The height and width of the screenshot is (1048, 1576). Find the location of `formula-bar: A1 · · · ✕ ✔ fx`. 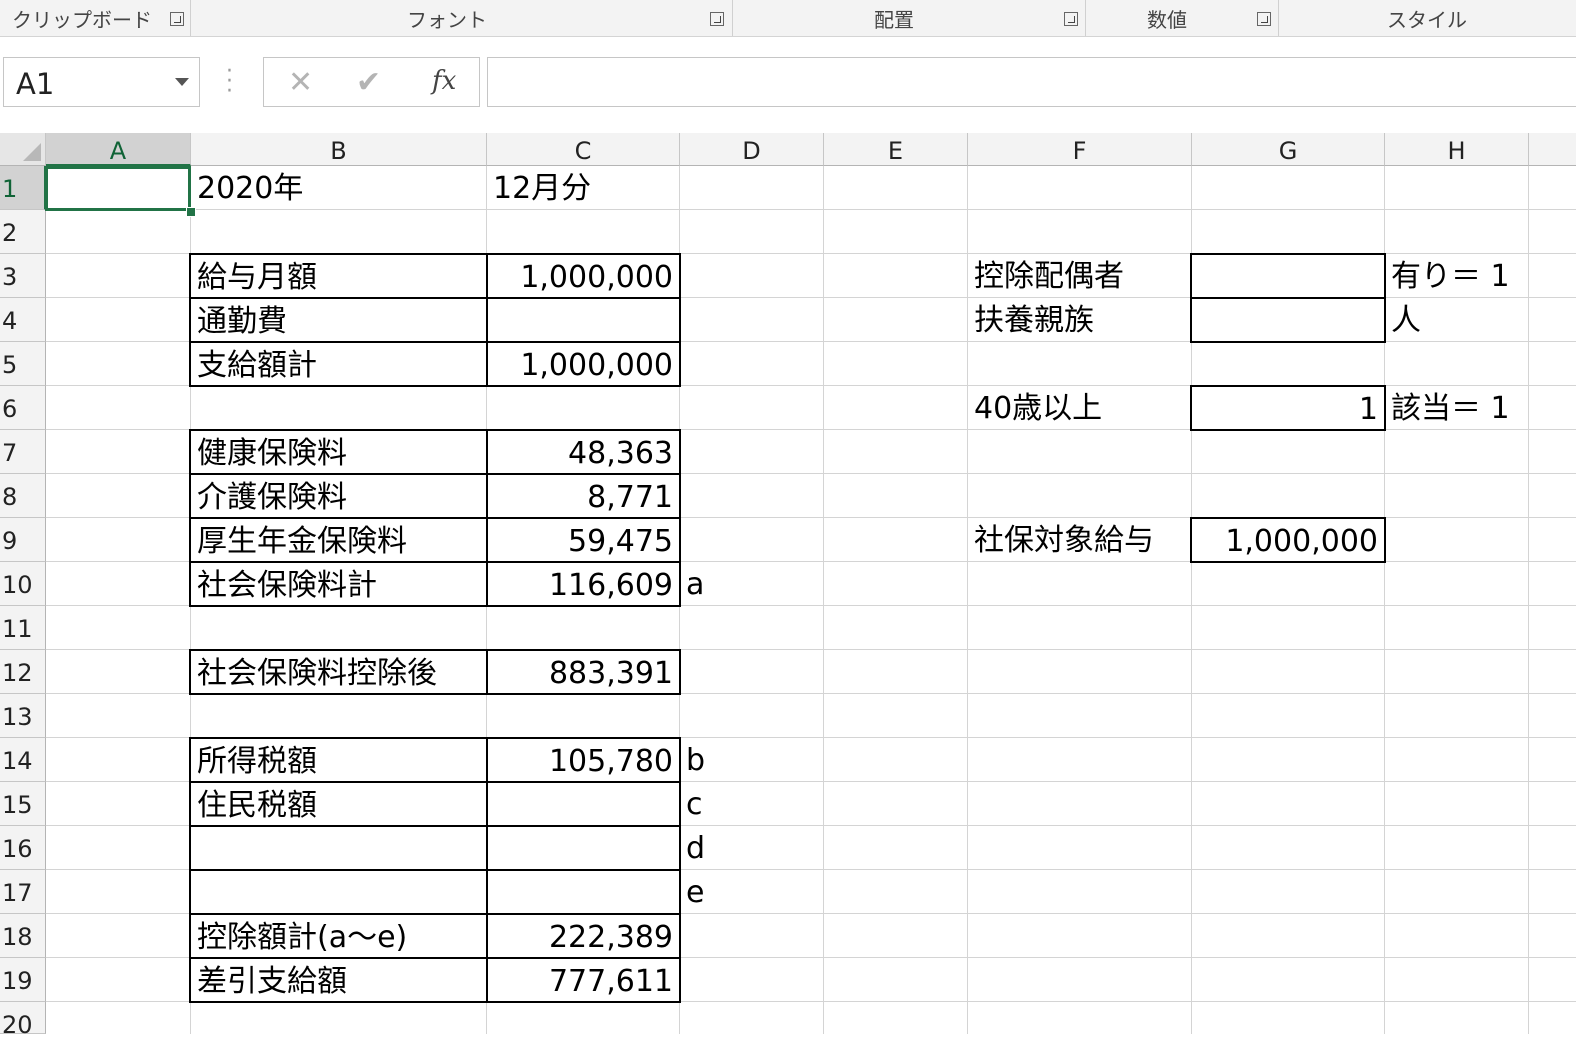

formula-bar: A1 · · · ✕ ✔ fx is located at coordinates (788, 84).